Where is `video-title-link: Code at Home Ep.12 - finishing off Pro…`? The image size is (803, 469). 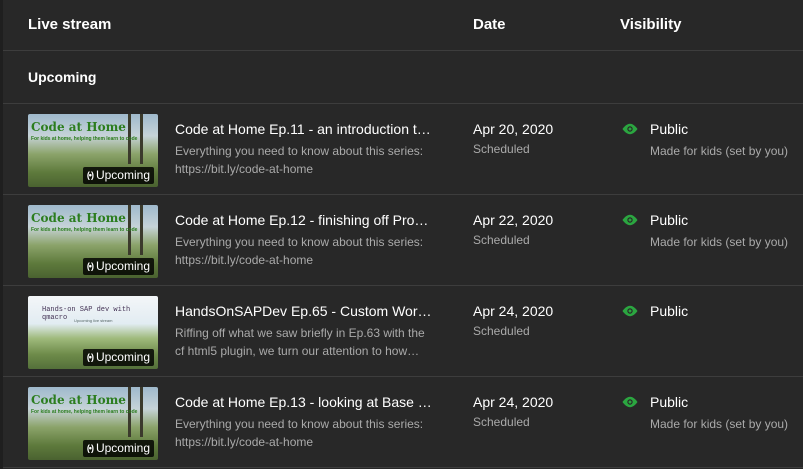
video-title-link: Code at Home Ep.12 - finishing off Pro… is located at coordinates (301, 220).